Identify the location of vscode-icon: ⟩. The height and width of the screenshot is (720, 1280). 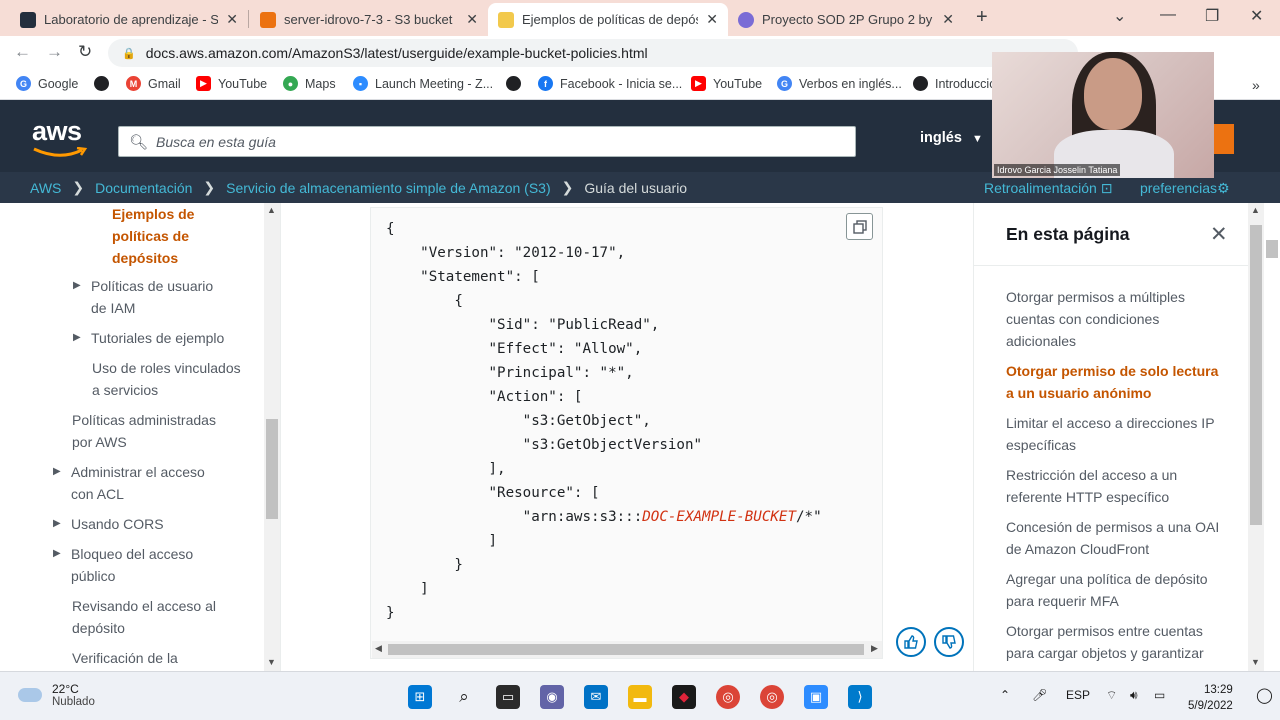
(860, 697).